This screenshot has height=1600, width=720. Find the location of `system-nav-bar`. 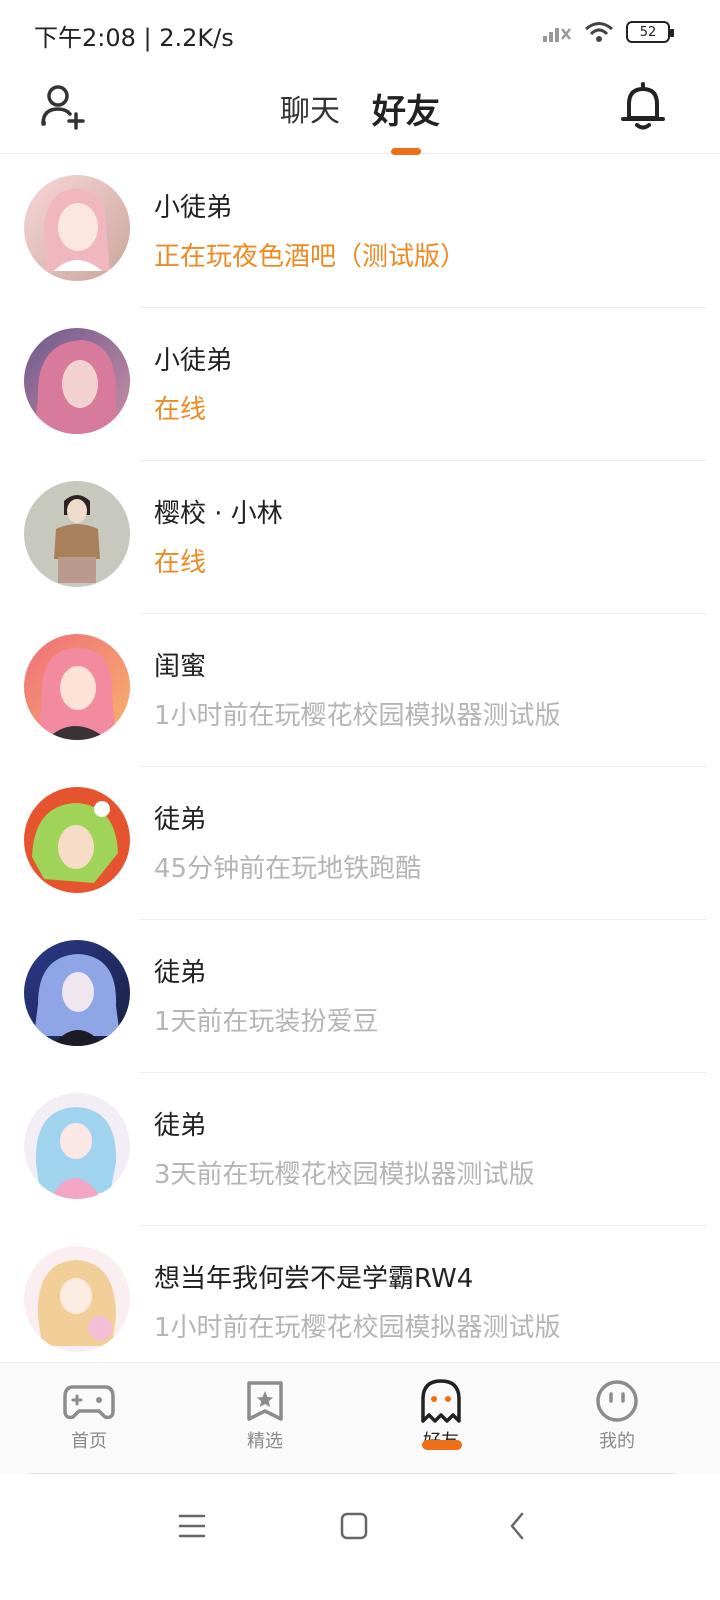

system-nav-bar is located at coordinates (360, 1537).